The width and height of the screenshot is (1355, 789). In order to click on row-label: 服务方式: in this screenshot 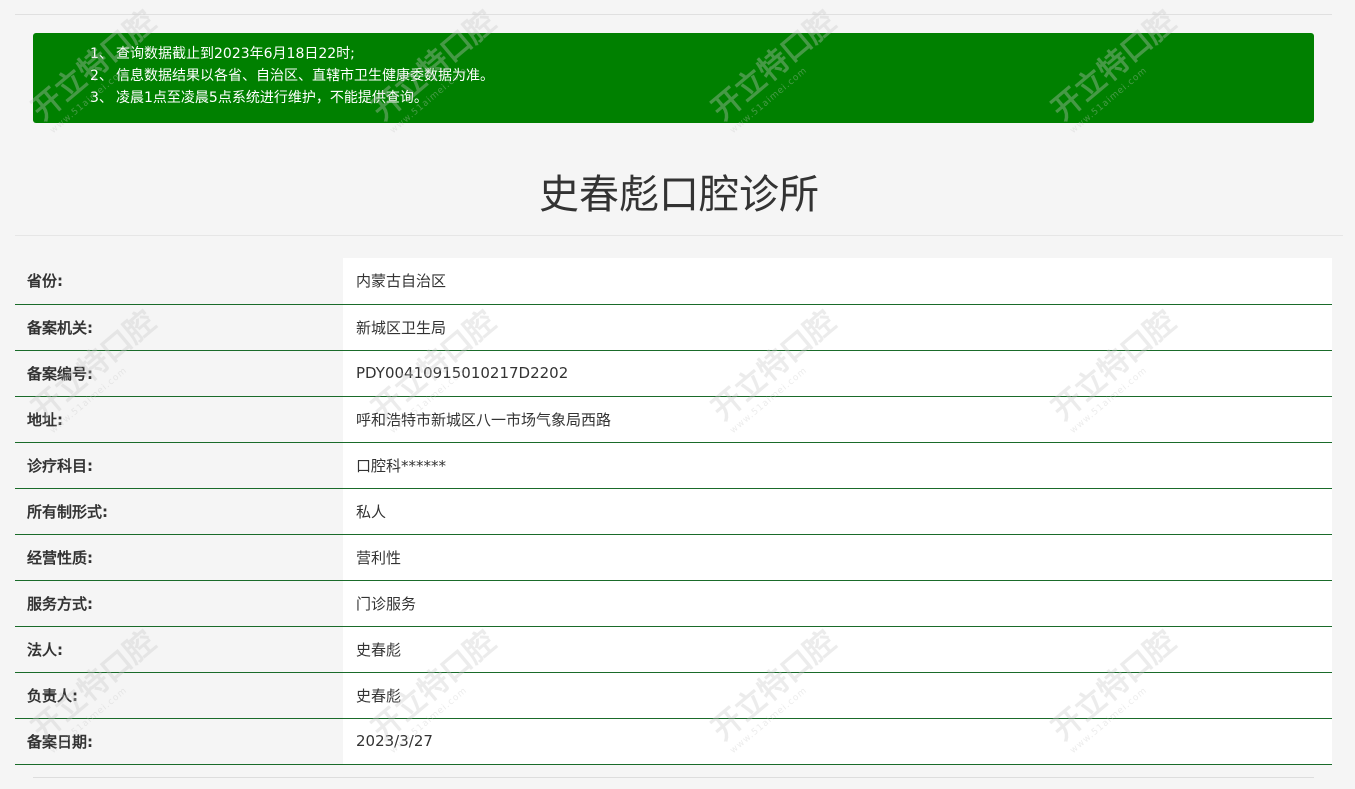, I will do `click(179, 603)`.